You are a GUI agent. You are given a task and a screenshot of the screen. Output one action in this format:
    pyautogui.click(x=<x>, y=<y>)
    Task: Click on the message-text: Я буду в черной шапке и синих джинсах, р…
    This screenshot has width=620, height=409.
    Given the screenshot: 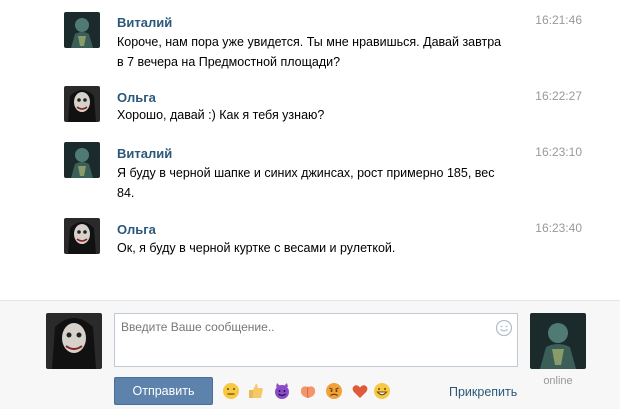 What is the action you would take?
    pyautogui.click(x=317, y=183)
    